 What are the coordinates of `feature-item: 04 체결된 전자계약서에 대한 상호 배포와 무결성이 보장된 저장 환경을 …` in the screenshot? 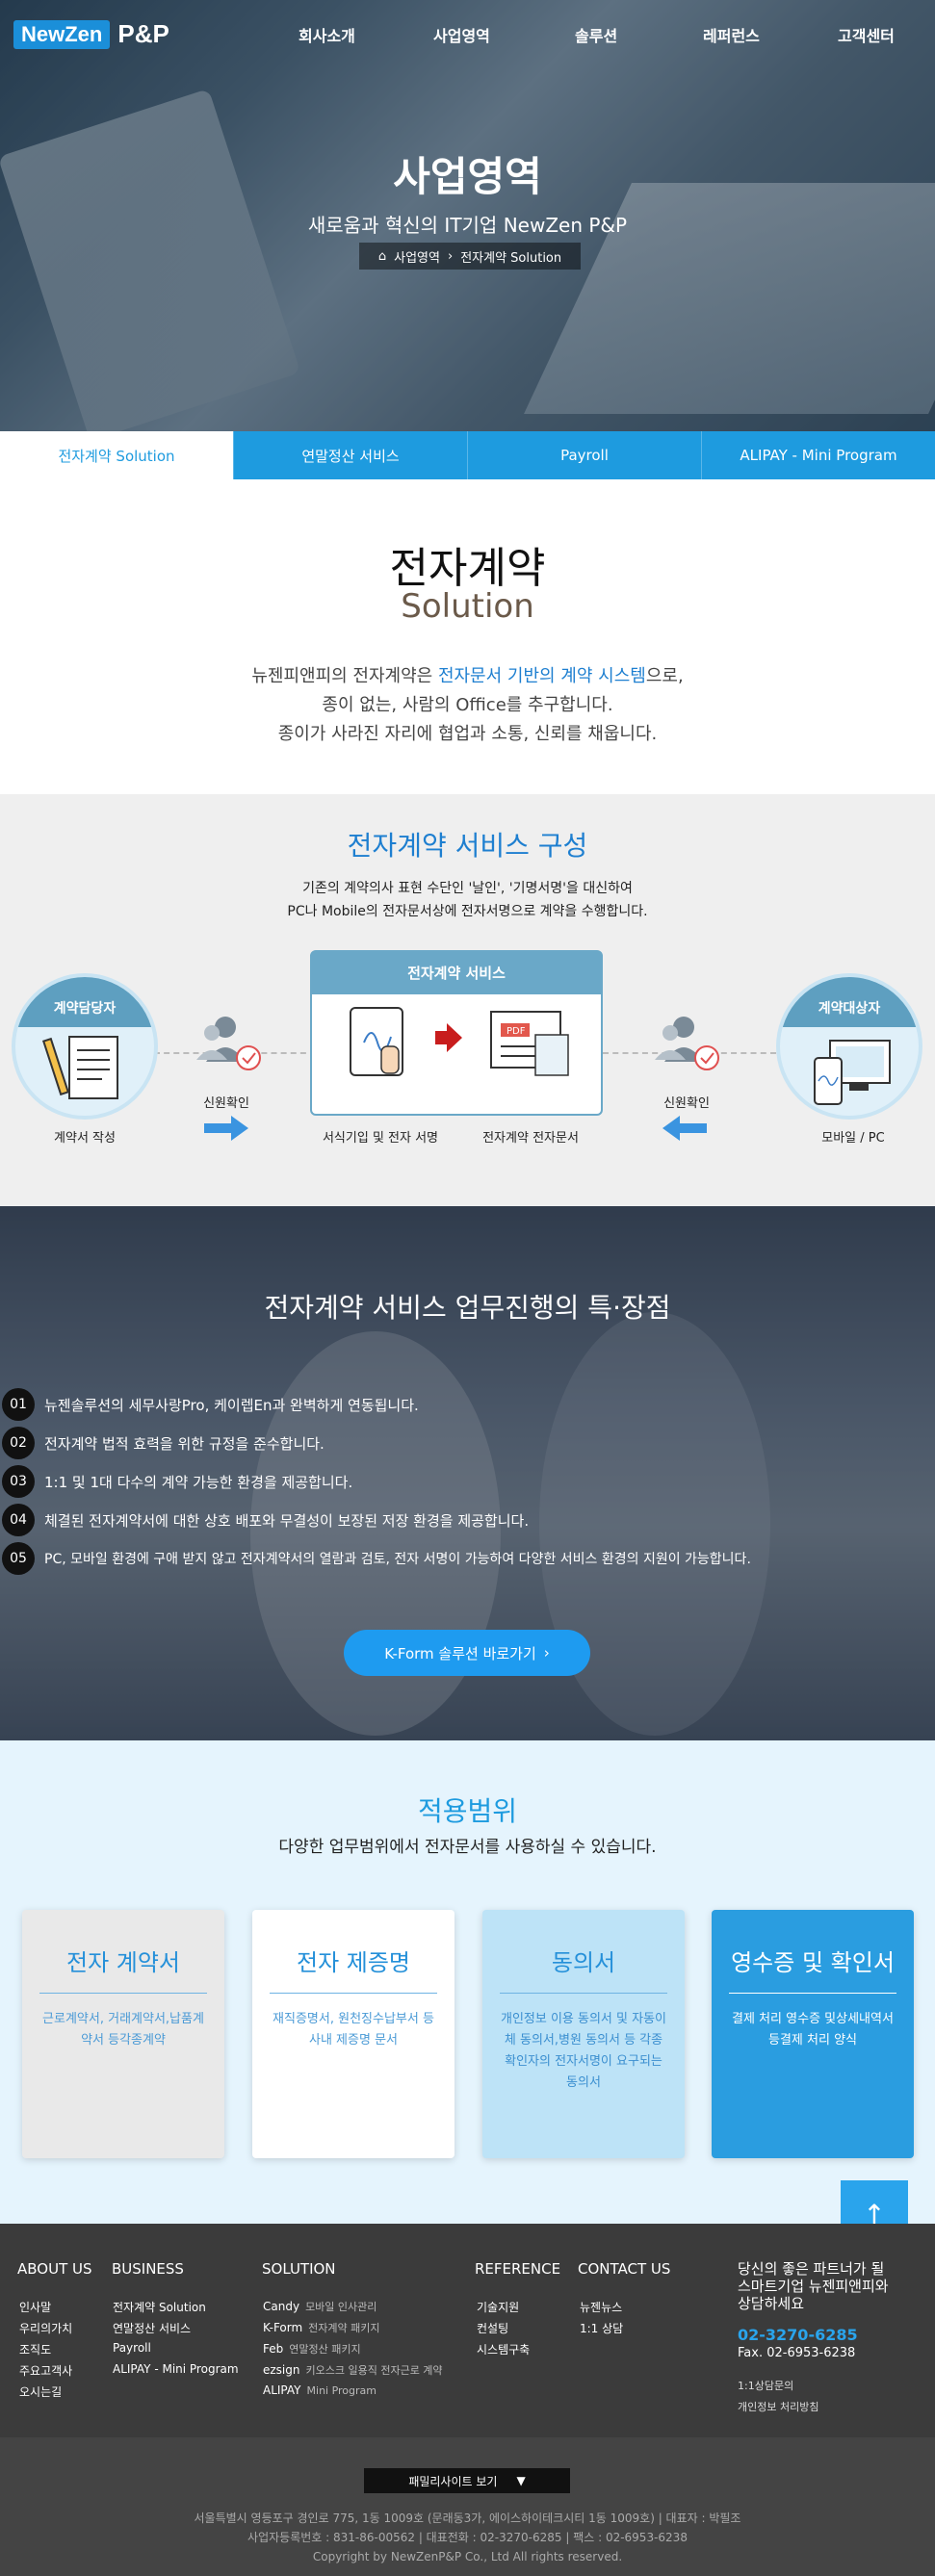 It's located at (264, 1520).